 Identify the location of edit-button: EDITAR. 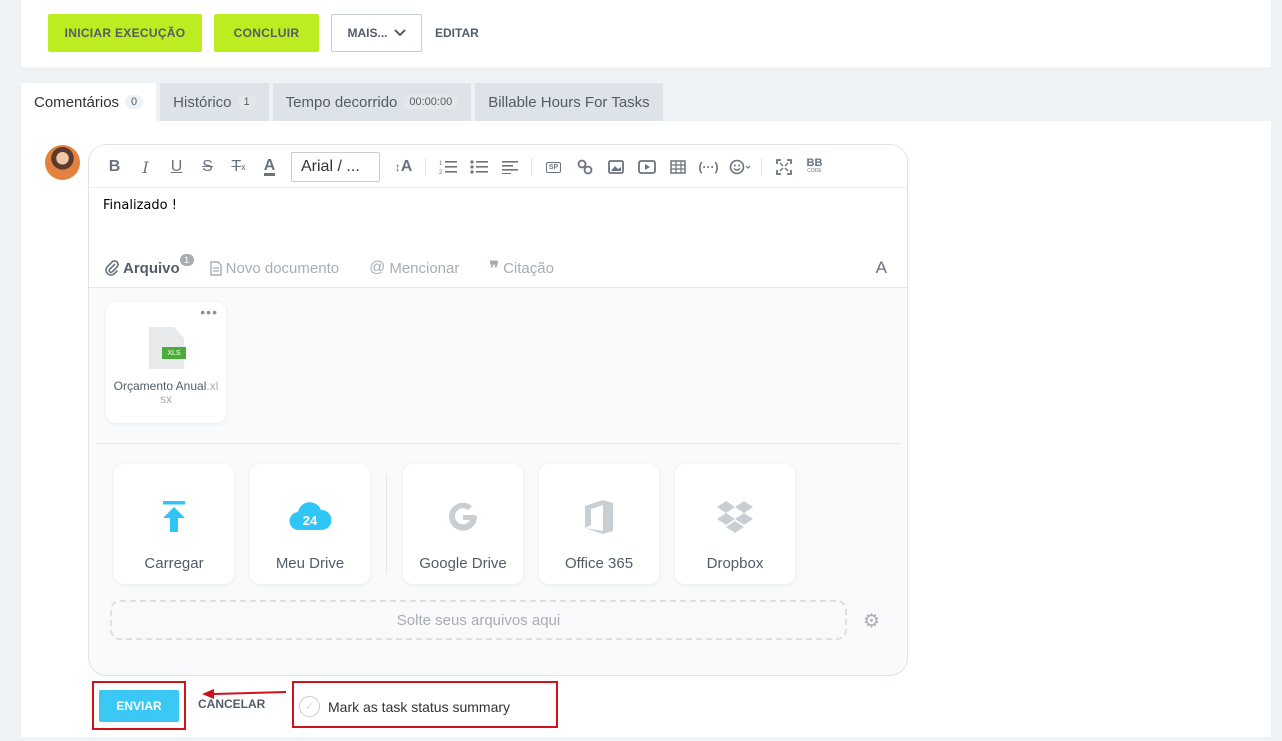
(457, 33).